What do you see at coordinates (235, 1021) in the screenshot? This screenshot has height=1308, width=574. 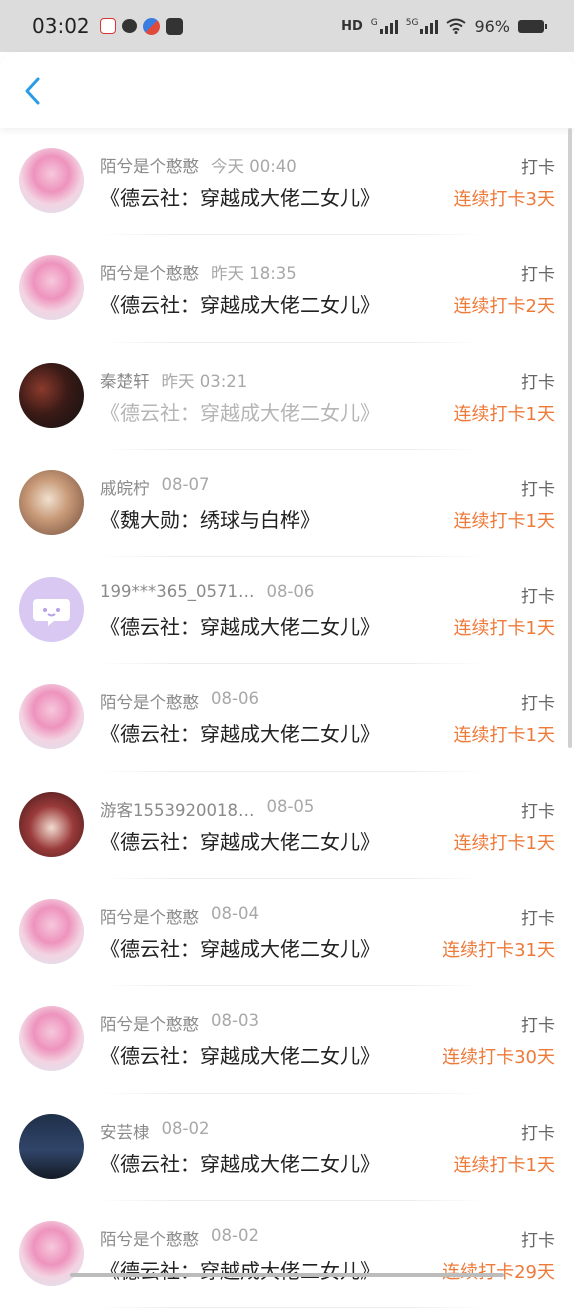 I see `checkin-time: 08-03` at bounding box center [235, 1021].